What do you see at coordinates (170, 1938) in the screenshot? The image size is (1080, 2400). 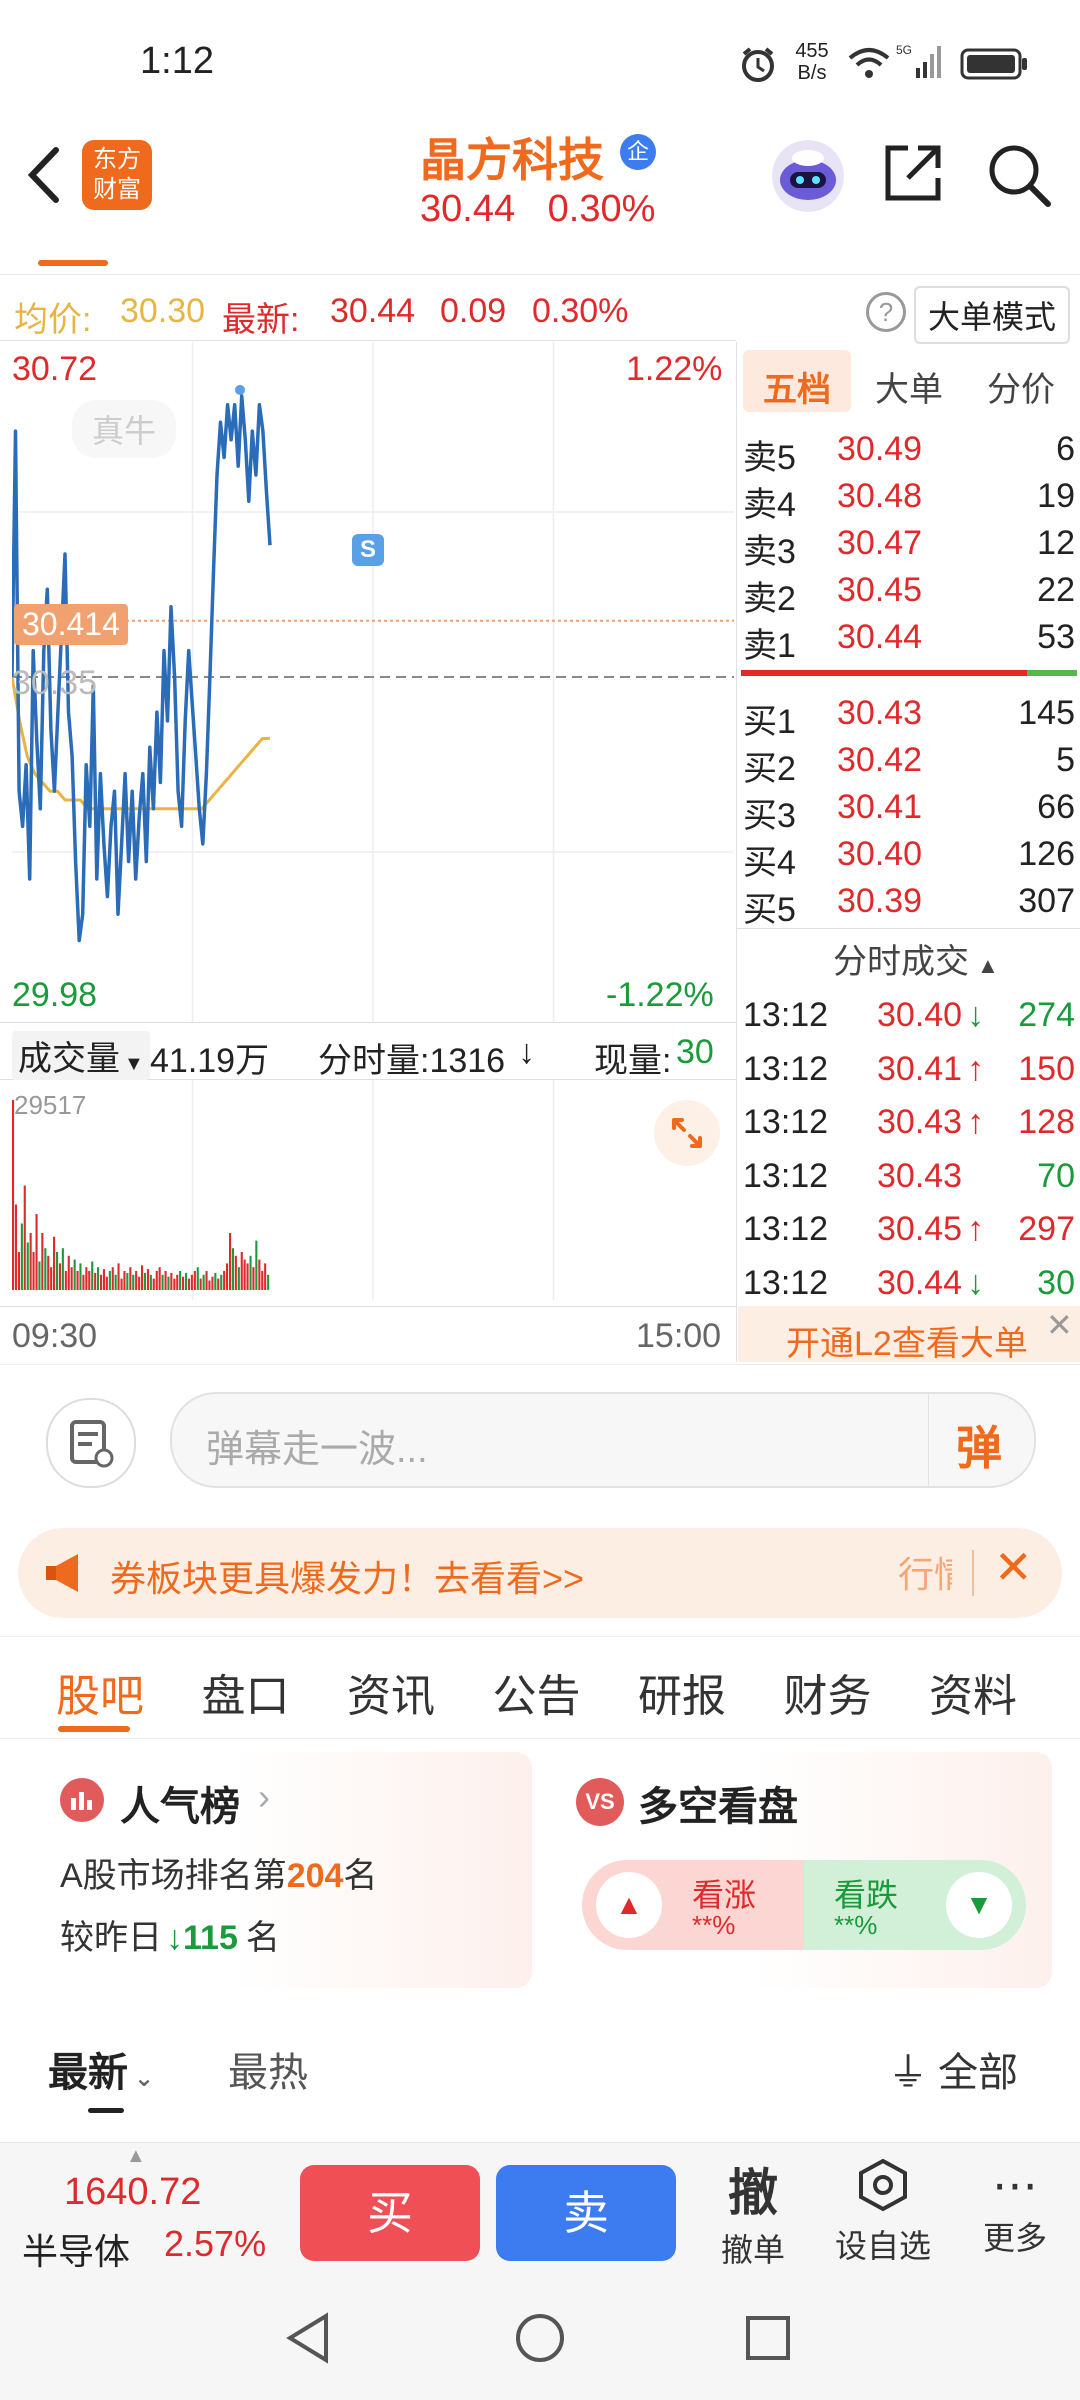 I see `popularity-change: 较昨日 ↓115 名` at bounding box center [170, 1938].